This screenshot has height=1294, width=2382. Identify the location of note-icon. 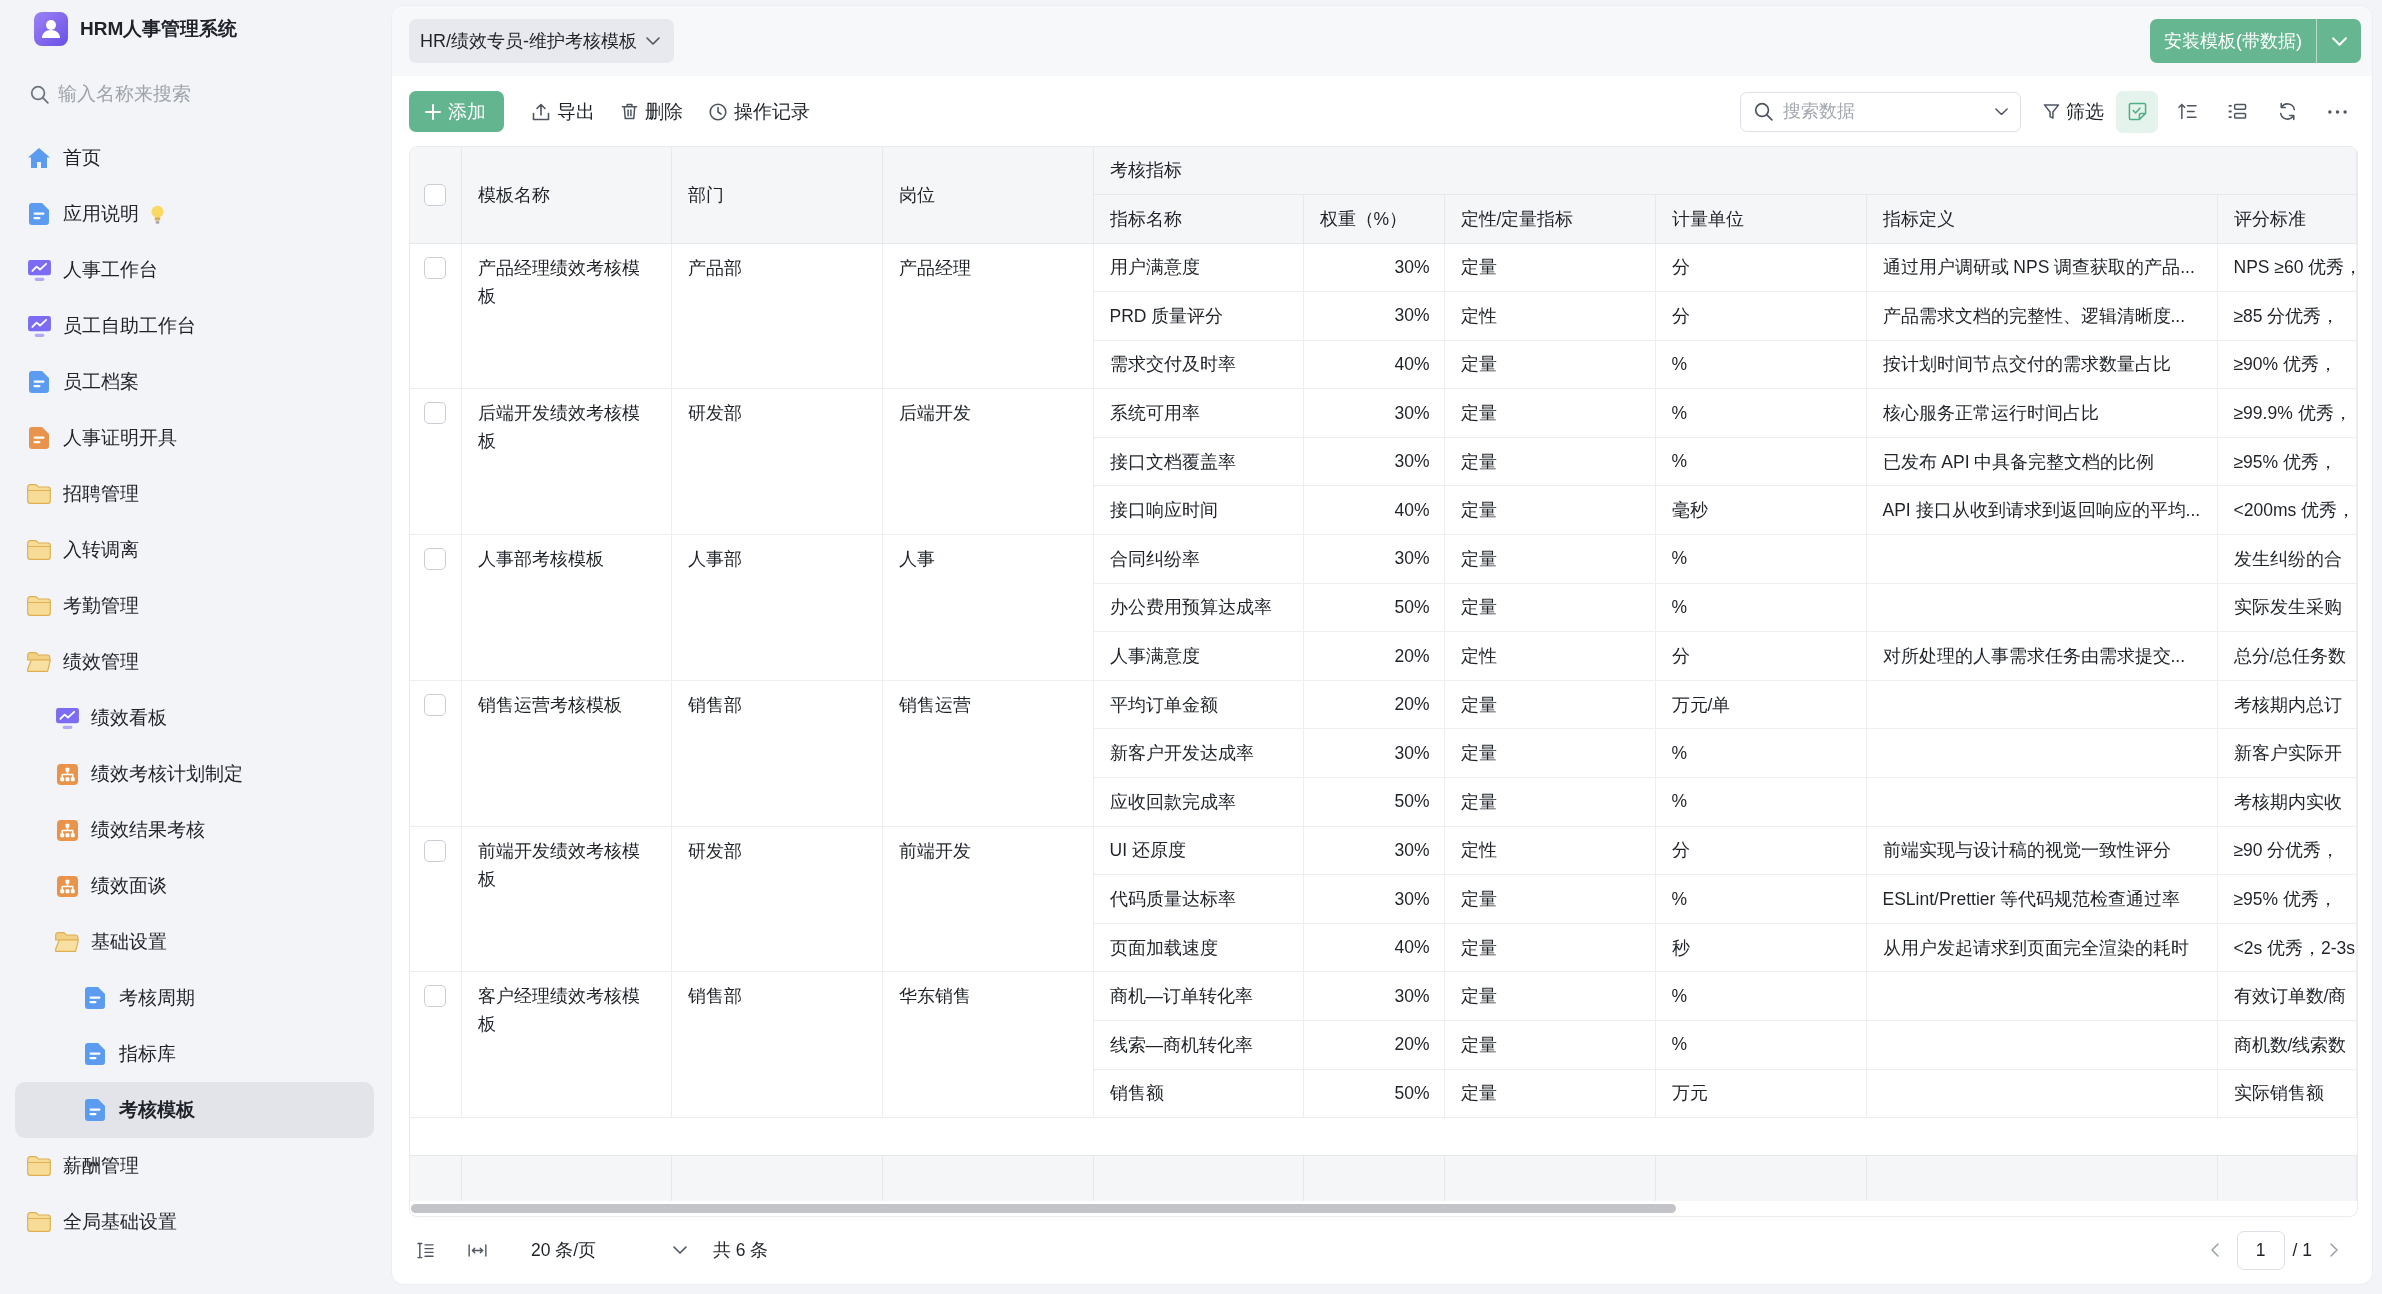
(2137, 111).